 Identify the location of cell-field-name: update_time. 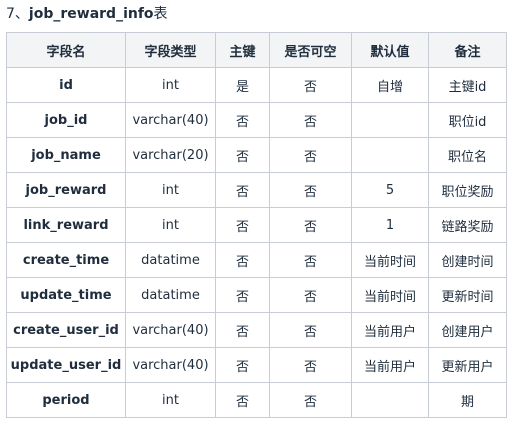
(66, 295).